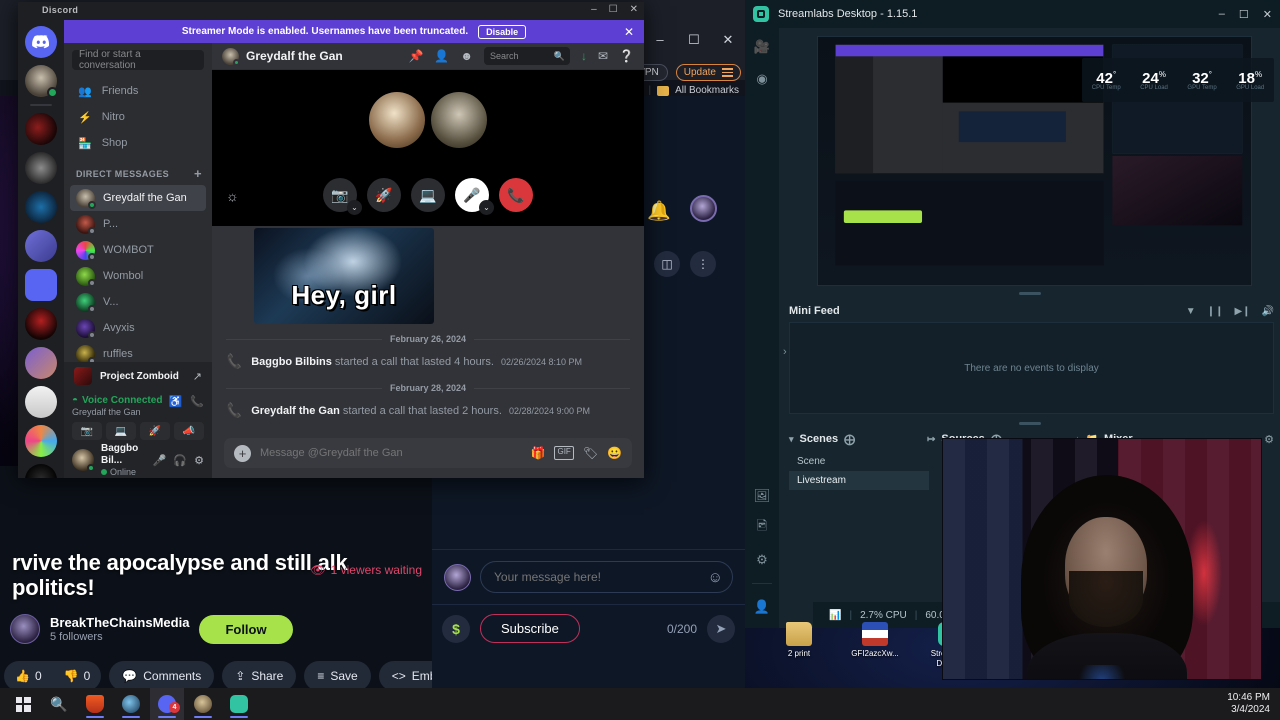 The height and width of the screenshot is (720, 1280). What do you see at coordinates (41, 285) in the screenshot?
I see `server-folder-icon` at bounding box center [41, 285].